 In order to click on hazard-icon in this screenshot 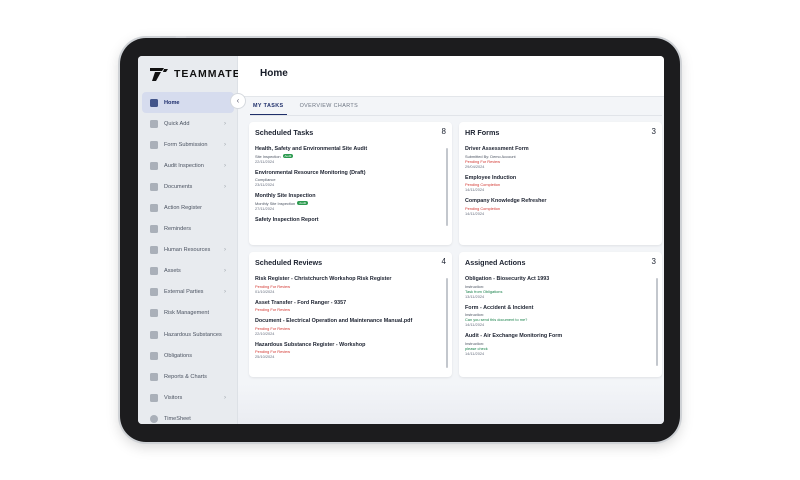, I will do `click(154, 334)`.